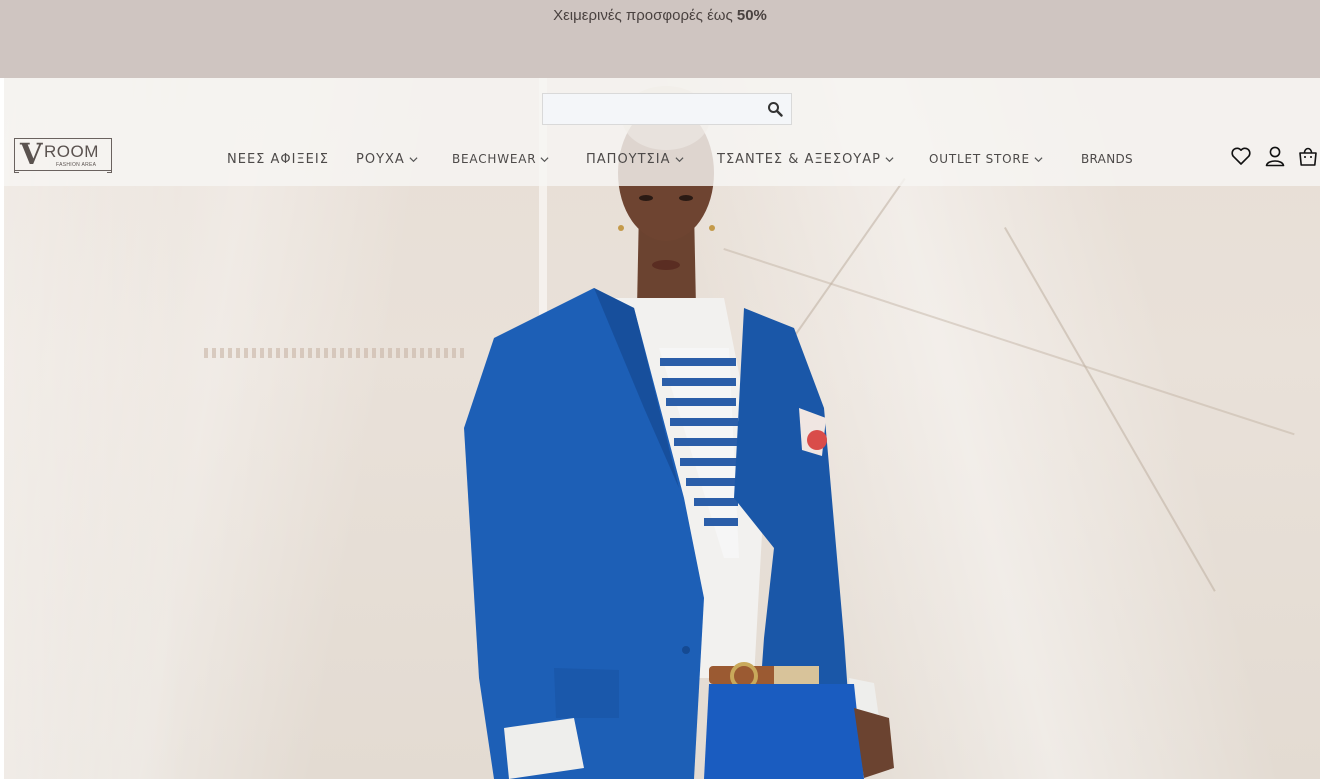  What do you see at coordinates (775, 109) in the screenshot?
I see `search-icon` at bounding box center [775, 109].